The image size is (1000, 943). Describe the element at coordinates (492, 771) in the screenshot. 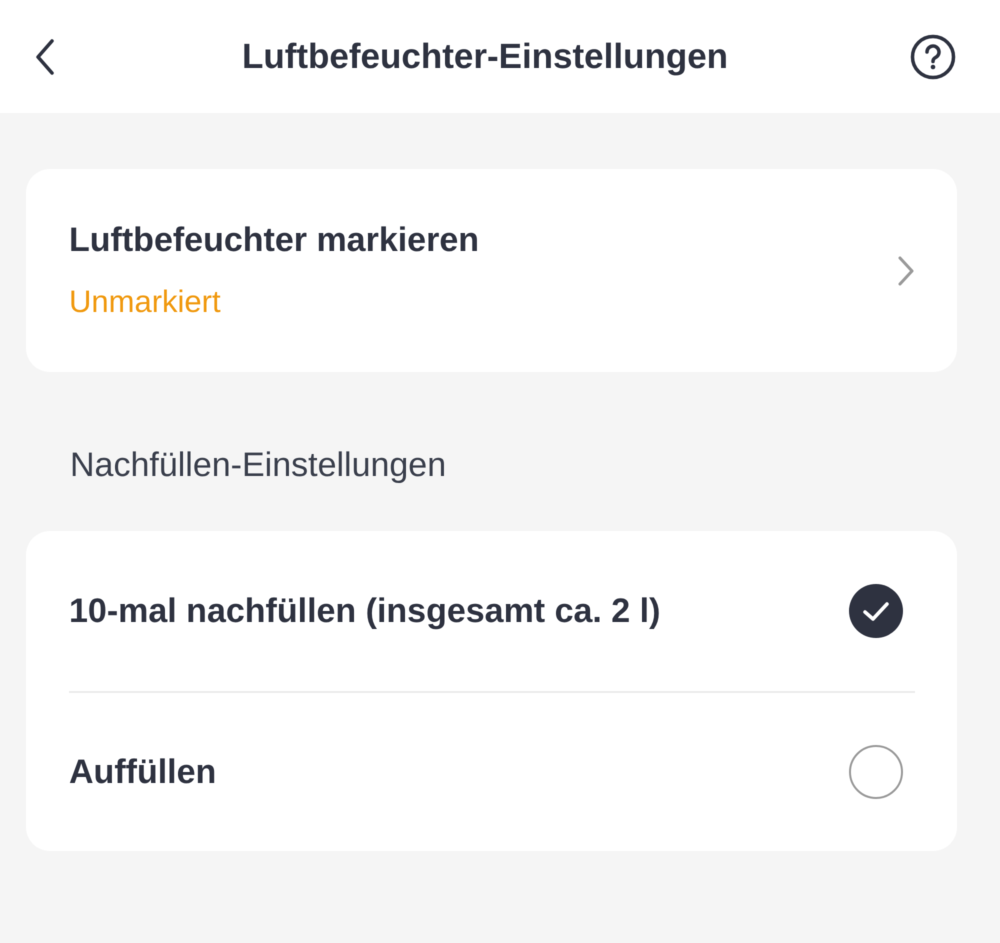

I see `refill-option: Auffüllen` at that location.